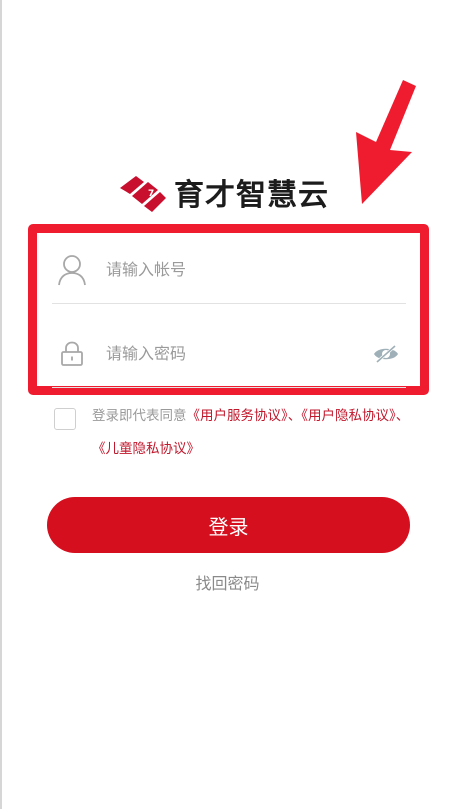 The height and width of the screenshot is (809, 455). I want to click on agreement-checkbox, so click(65, 419).